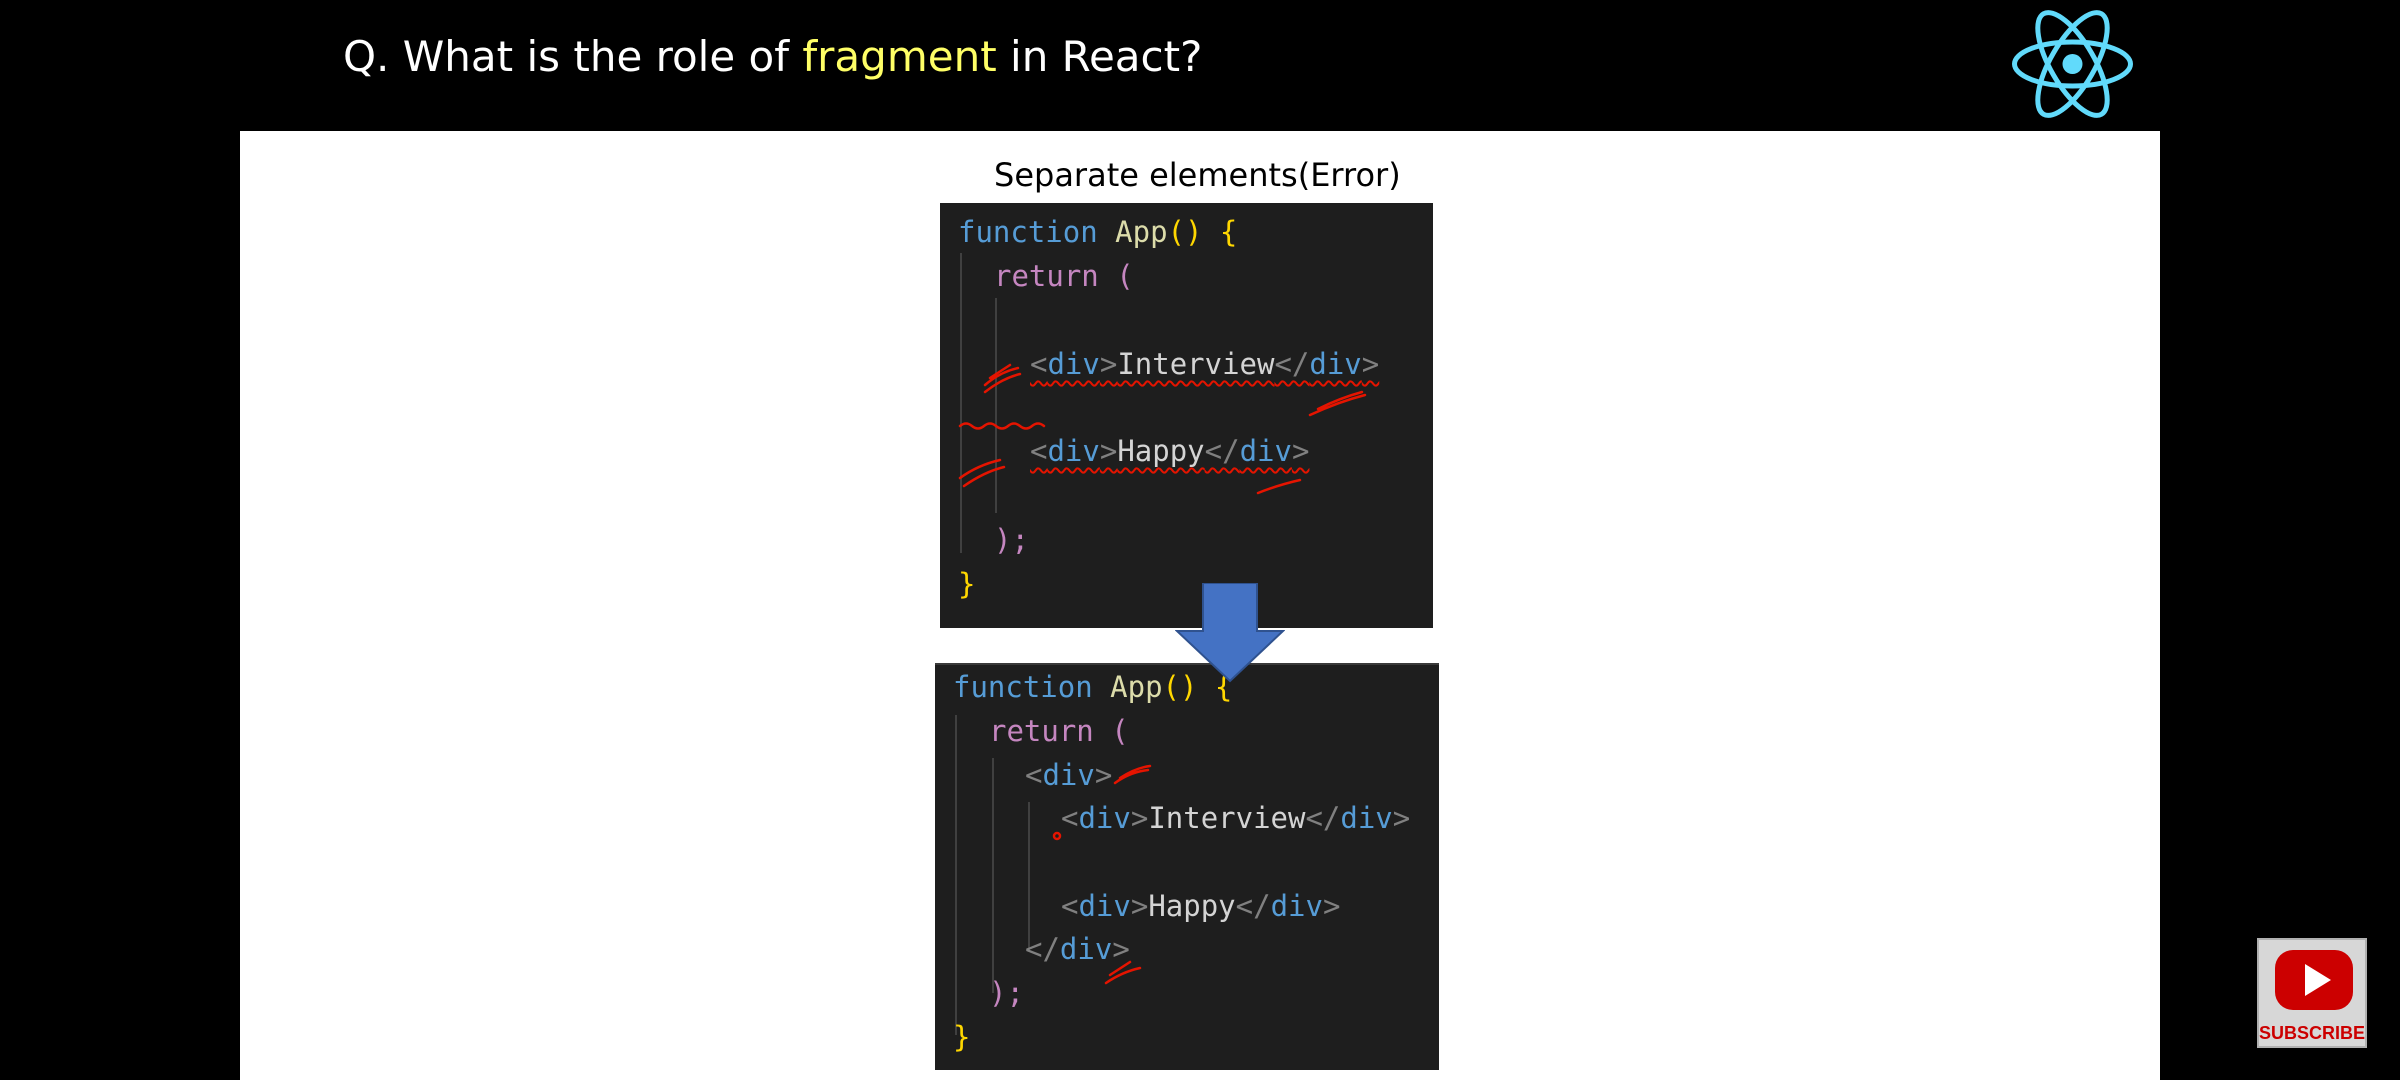 This screenshot has height=1080, width=2400. Describe the element at coordinates (2072, 64) in the screenshot. I see `react-logo-icon` at that location.